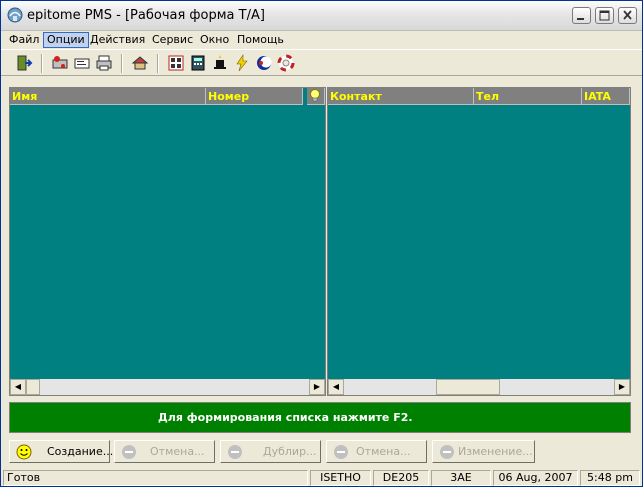  Describe the element at coordinates (155, 478) in the screenshot. I see `status-state: Готов` at that location.